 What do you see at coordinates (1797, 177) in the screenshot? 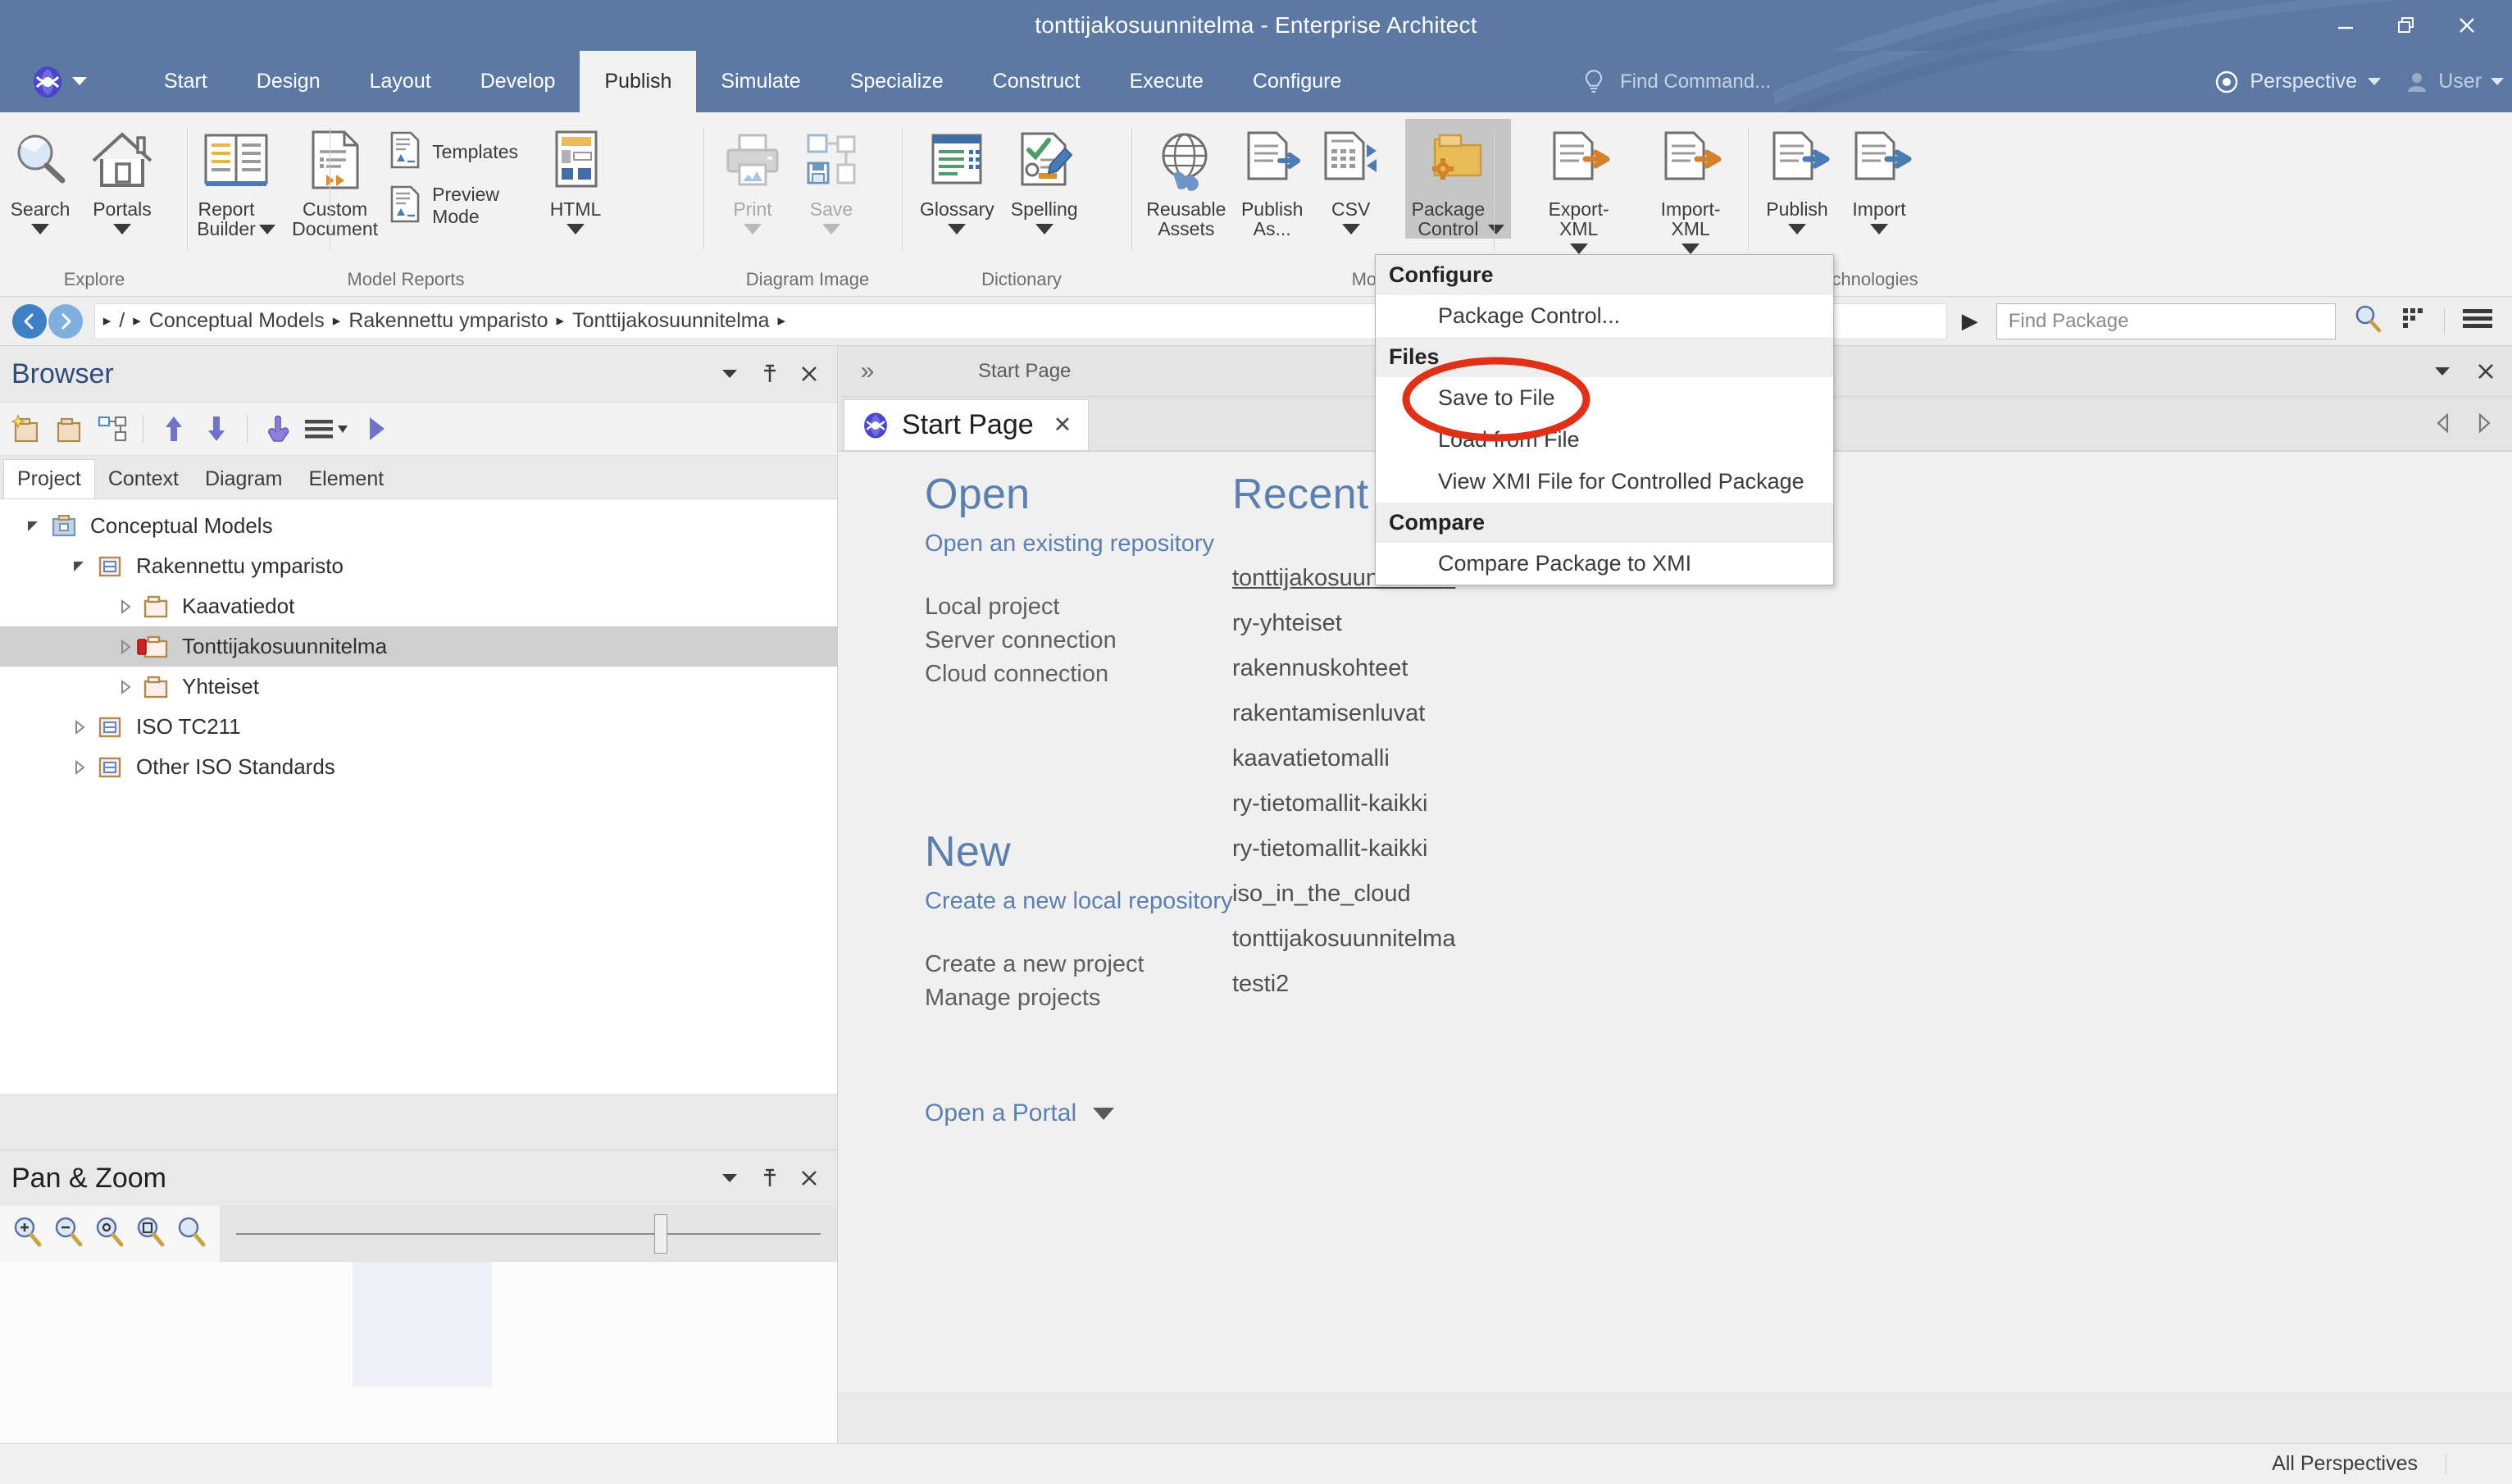
I see `publish-technology-button: Publish` at bounding box center [1797, 177].